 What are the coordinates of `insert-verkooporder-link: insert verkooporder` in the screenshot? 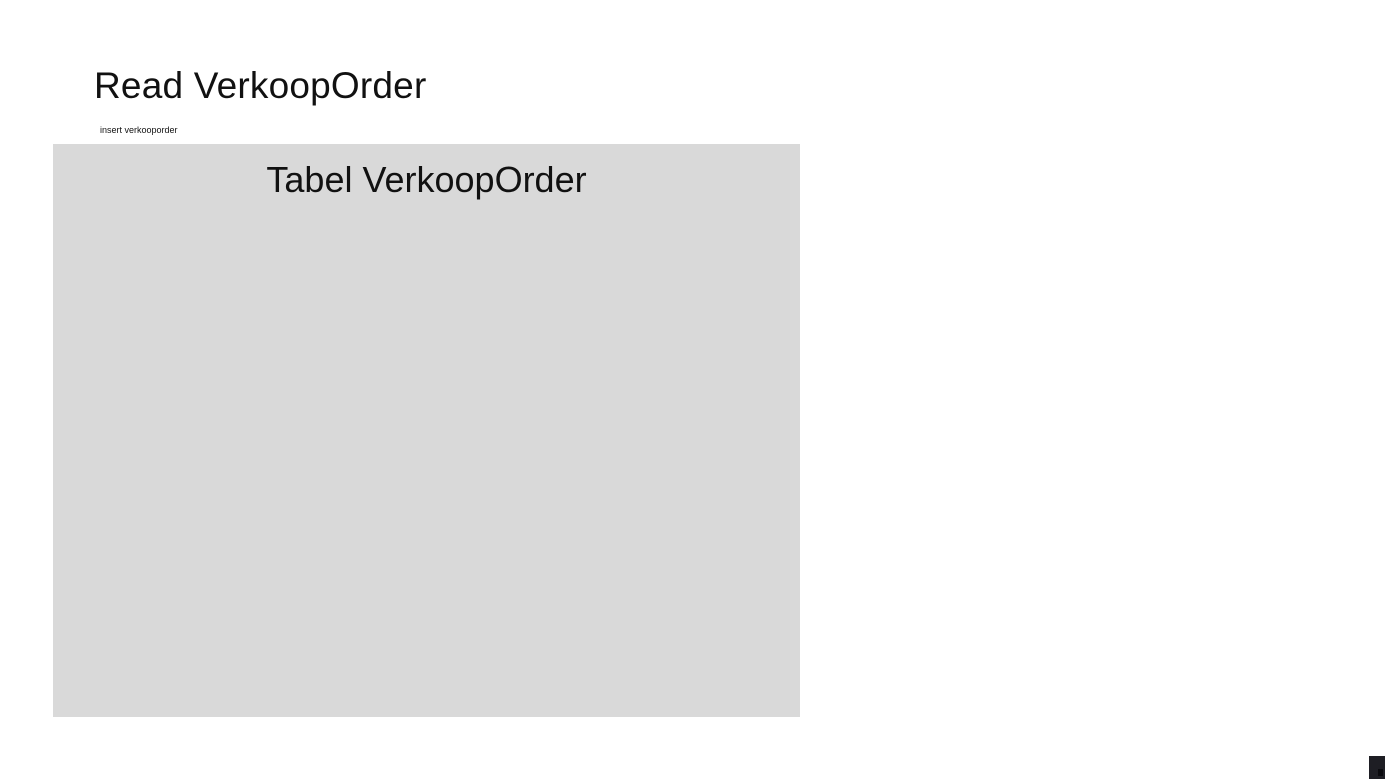 It's located at (139, 130).